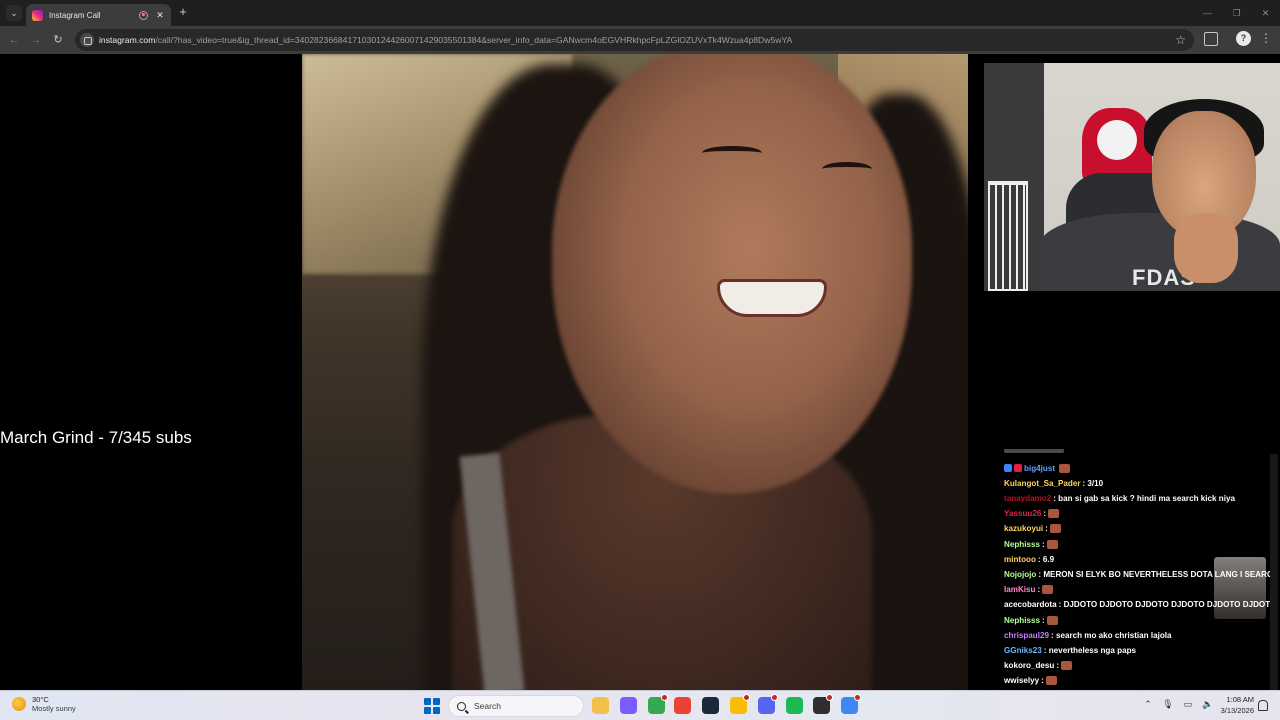  What do you see at coordinates (1240, 699) in the screenshot?
I see `clock-time: 1:08 AM` at bounding box center [1240, 699].